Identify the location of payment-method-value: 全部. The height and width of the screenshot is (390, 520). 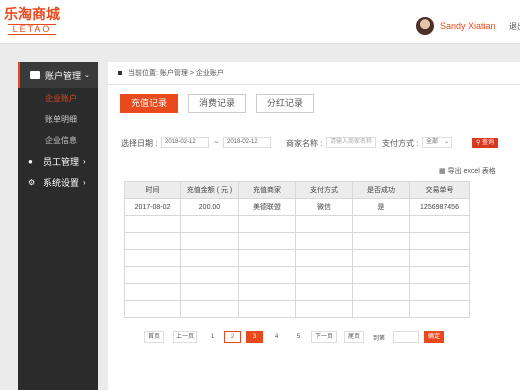
(432, 142).